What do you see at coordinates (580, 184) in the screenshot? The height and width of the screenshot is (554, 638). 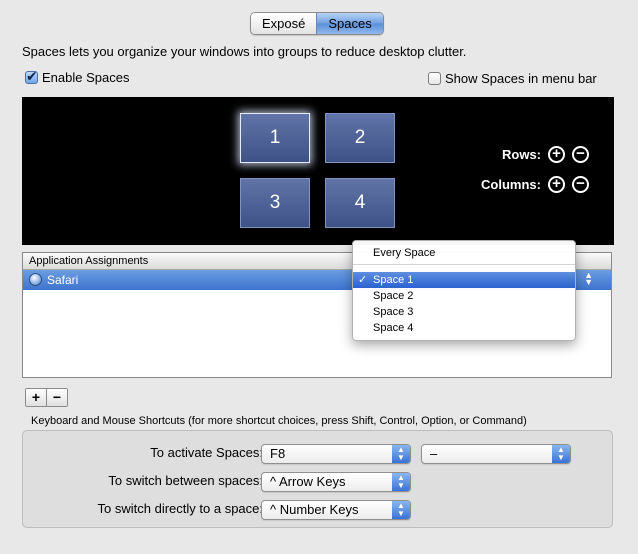 I see `remove-column-button: −` at bounding box center [580, 184].